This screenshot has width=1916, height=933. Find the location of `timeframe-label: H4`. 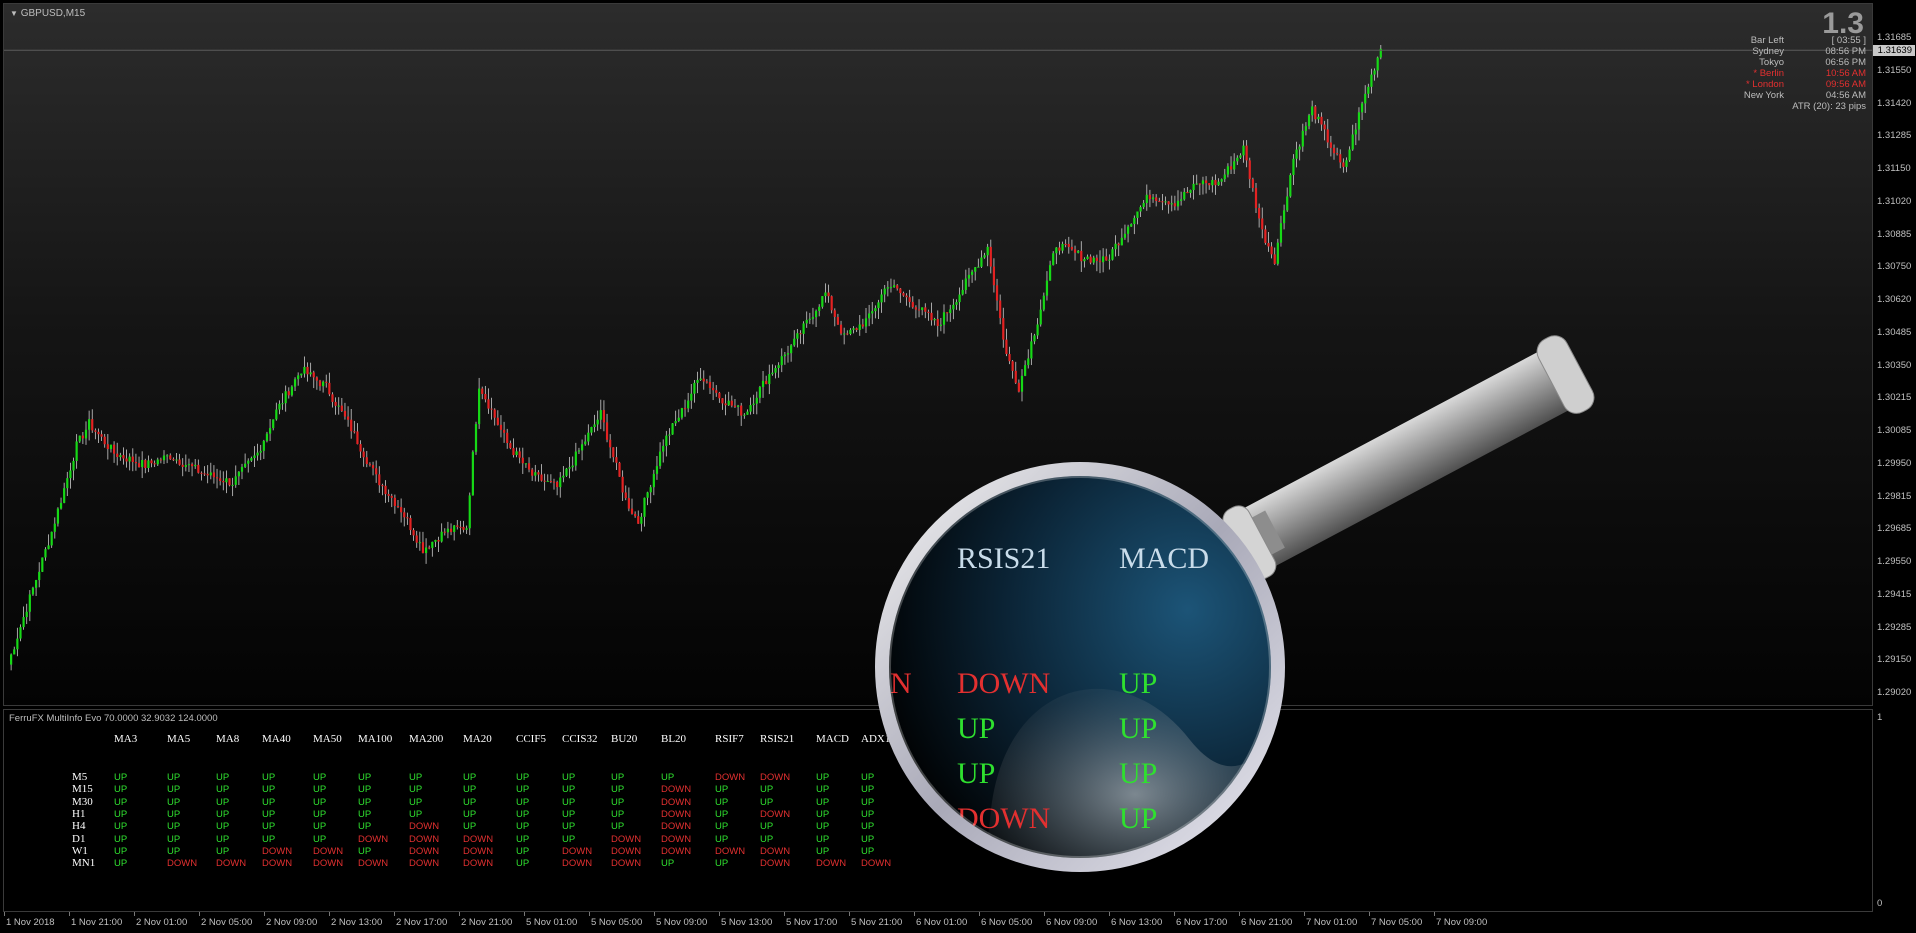

timeframe-label: H4 is located at coordinates (79, 826).